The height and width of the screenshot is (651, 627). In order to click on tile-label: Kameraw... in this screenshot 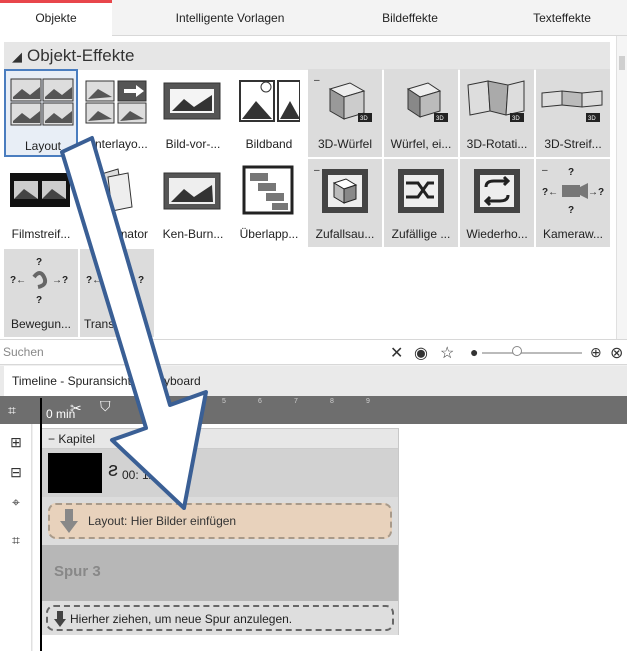, I will do `click(573, 234)`.